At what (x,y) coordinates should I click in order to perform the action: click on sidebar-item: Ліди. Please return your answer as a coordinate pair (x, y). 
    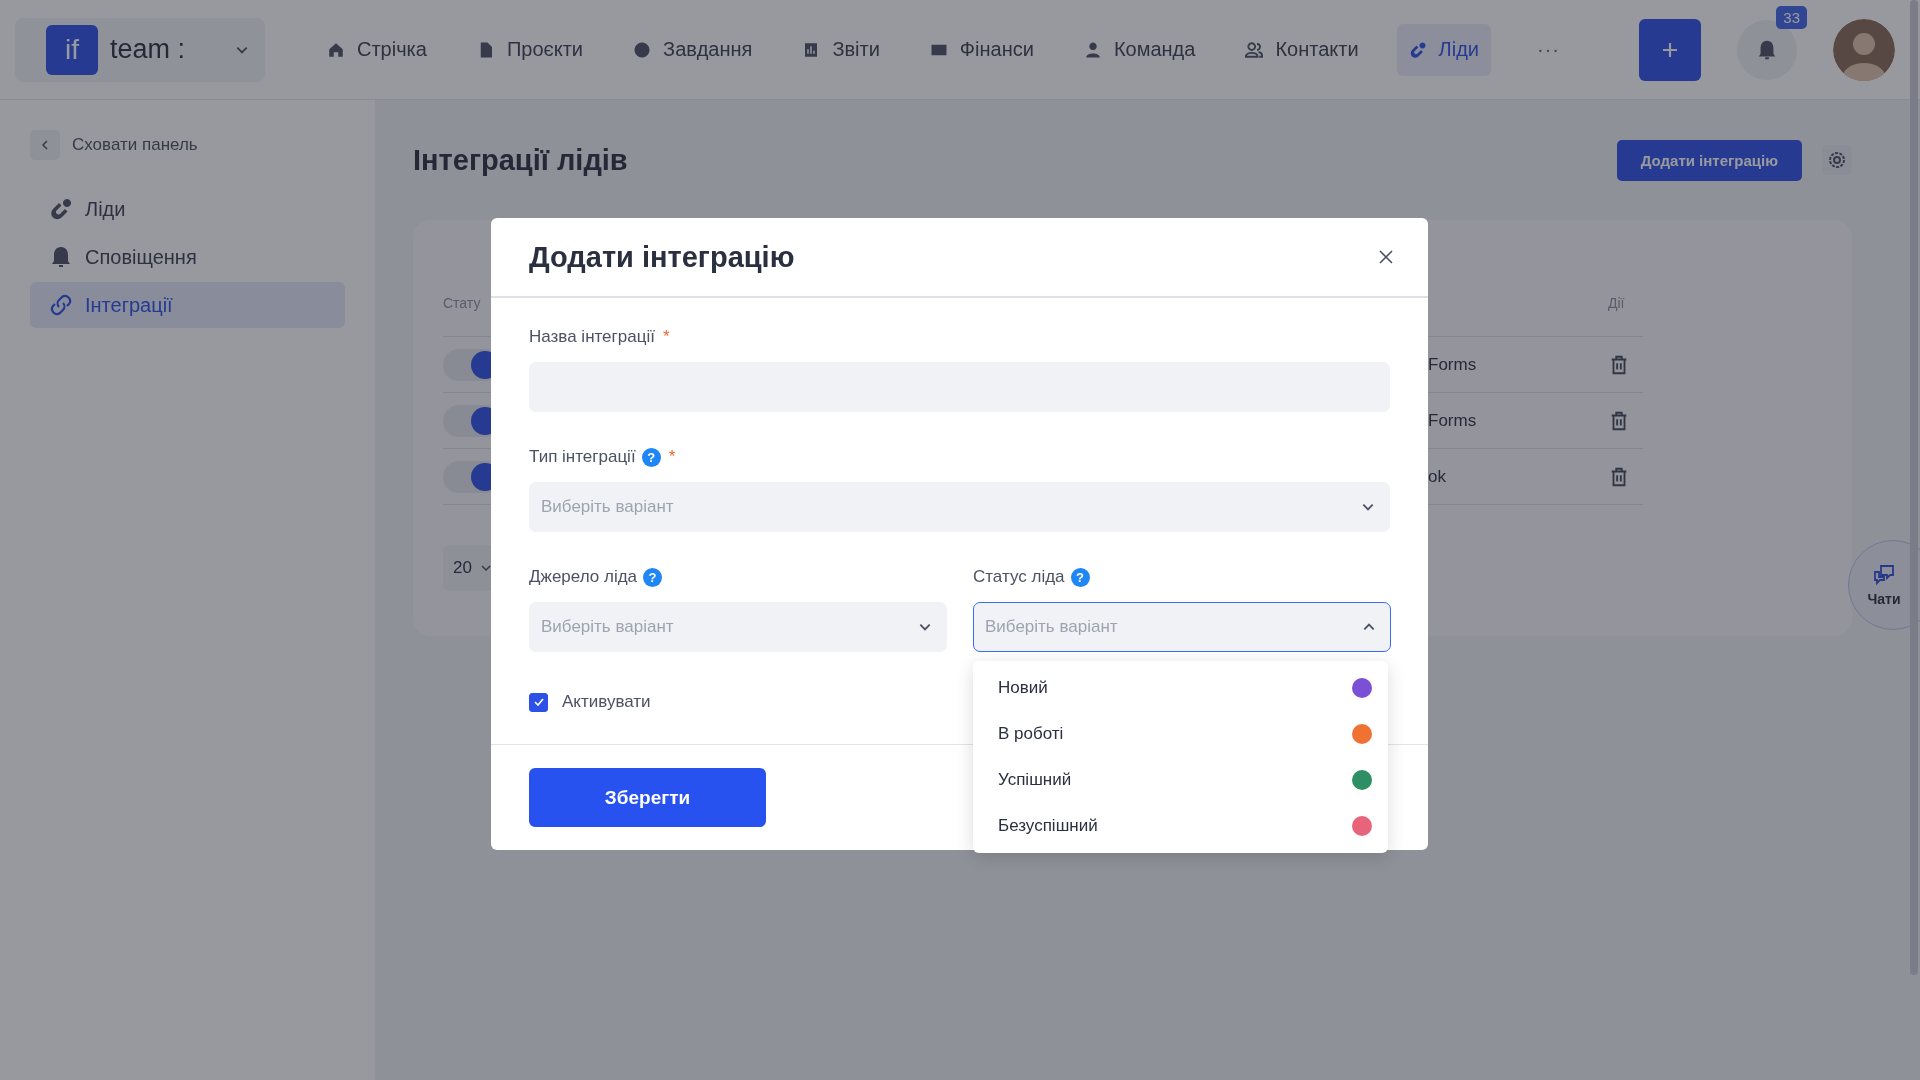
    Looking at the image, I should click on (187, 209).